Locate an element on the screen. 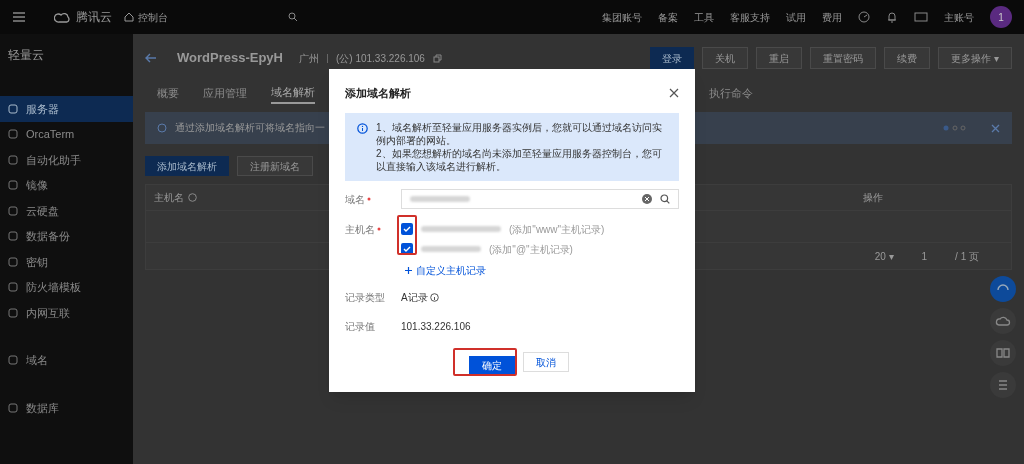 The width and height of the screenshot is (1024, 464). gauge-icon is located at coordinates (864, 17).